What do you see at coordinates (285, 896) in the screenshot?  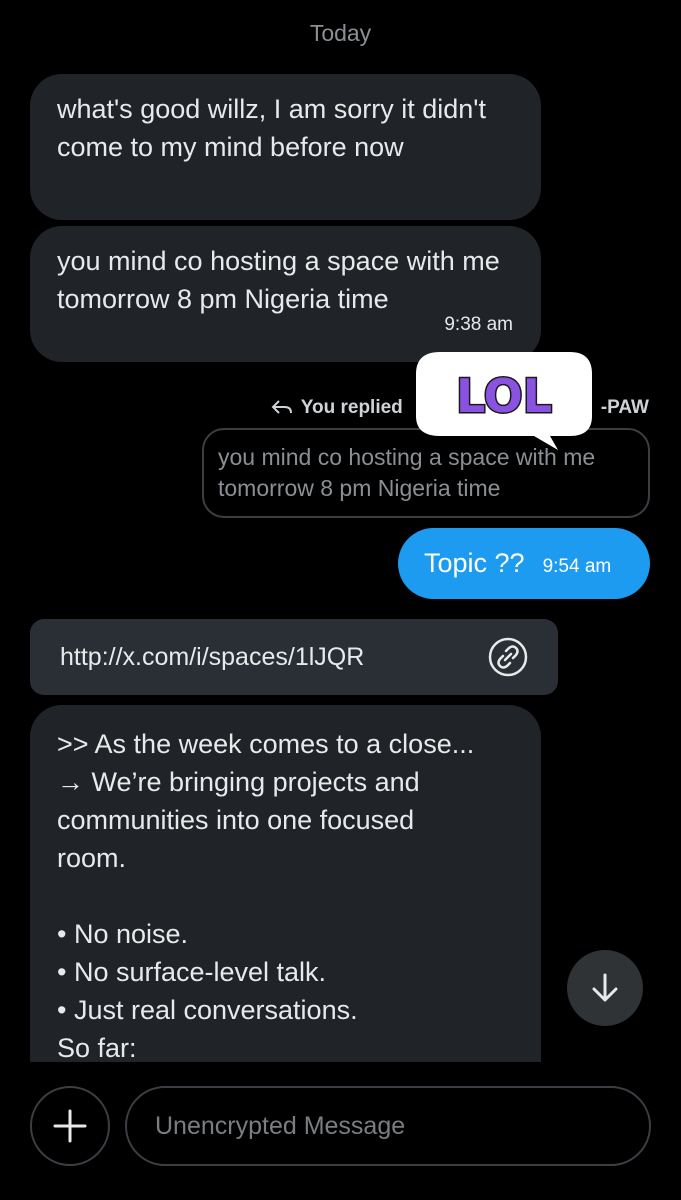 I see `message-line` at bounding box center [285, 896].